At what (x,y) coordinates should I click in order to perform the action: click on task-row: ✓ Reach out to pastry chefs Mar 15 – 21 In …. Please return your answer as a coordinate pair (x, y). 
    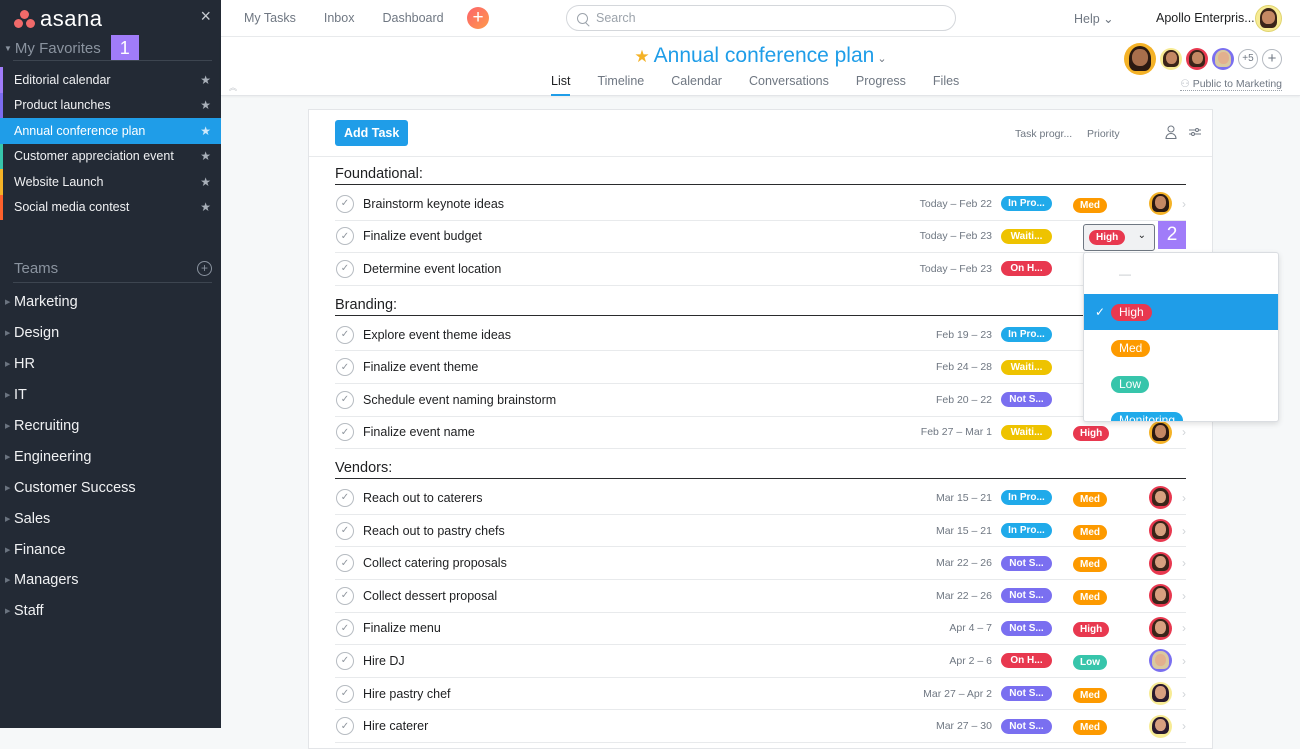
    Looking at the image, I should click on (760, 531).